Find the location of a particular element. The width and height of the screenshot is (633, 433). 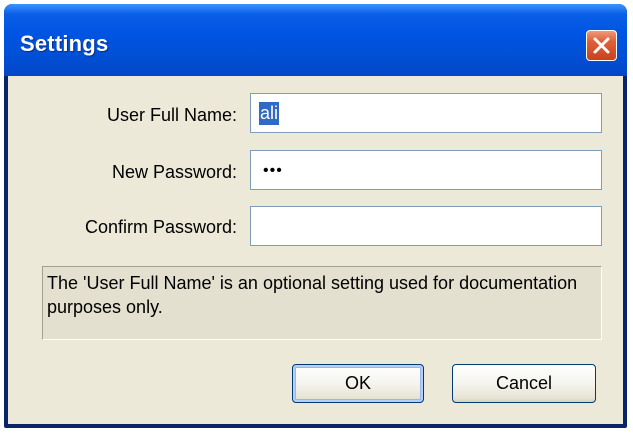

new-password-label: New Password: is located at coordinates (174, 172).